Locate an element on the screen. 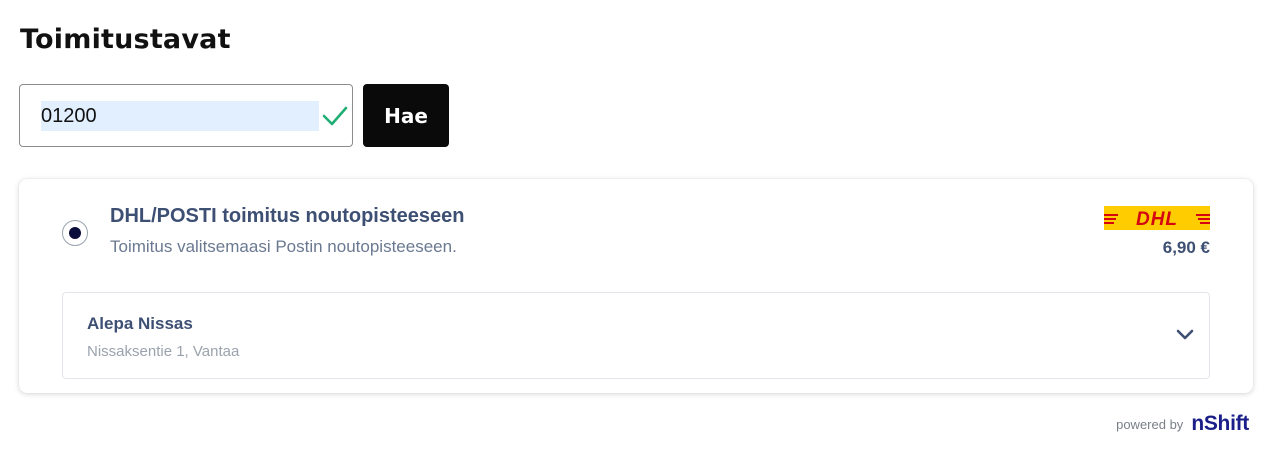 The image size is (1280, 462). radio-selected-dot is located at coordinates (75, 233).